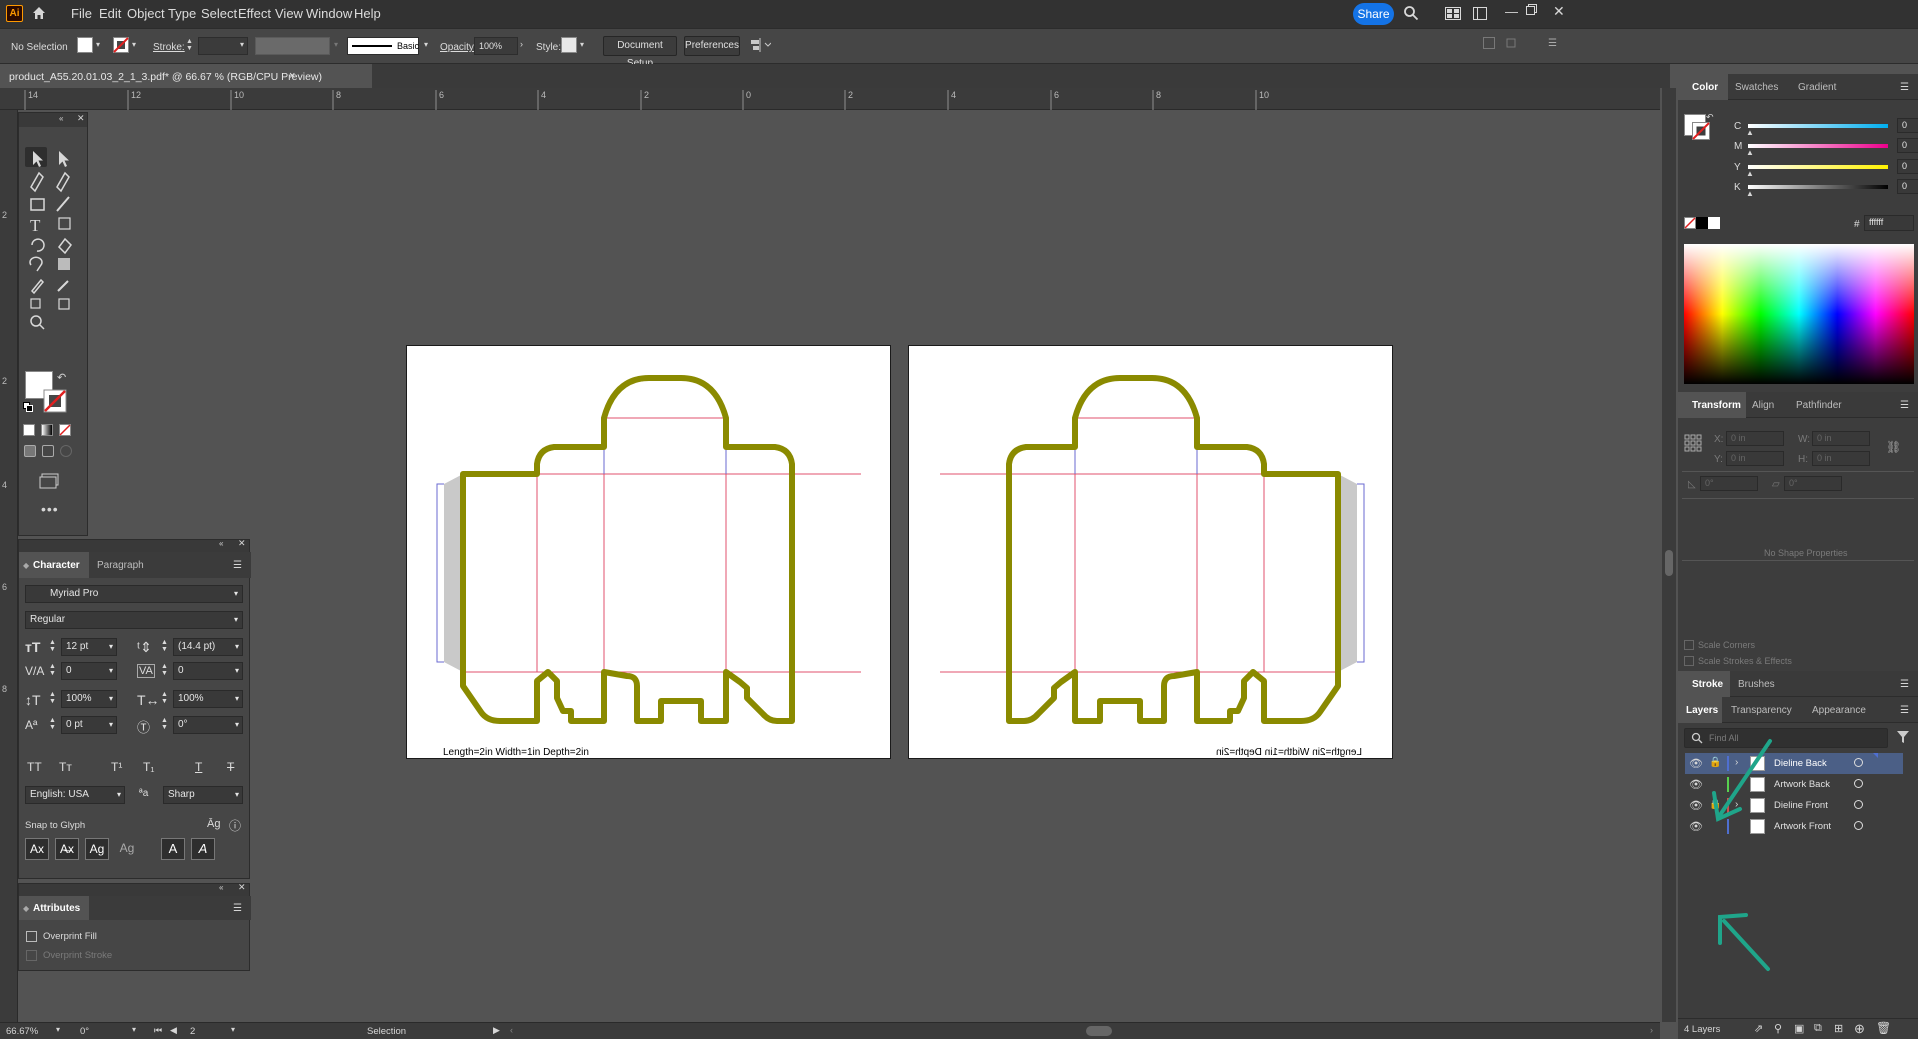 The height and width of the screenshot is (1039, 1918). Describe the element at coordinates (1511, 11) in the screenshot. I see `minimize-icon: —` at that location.